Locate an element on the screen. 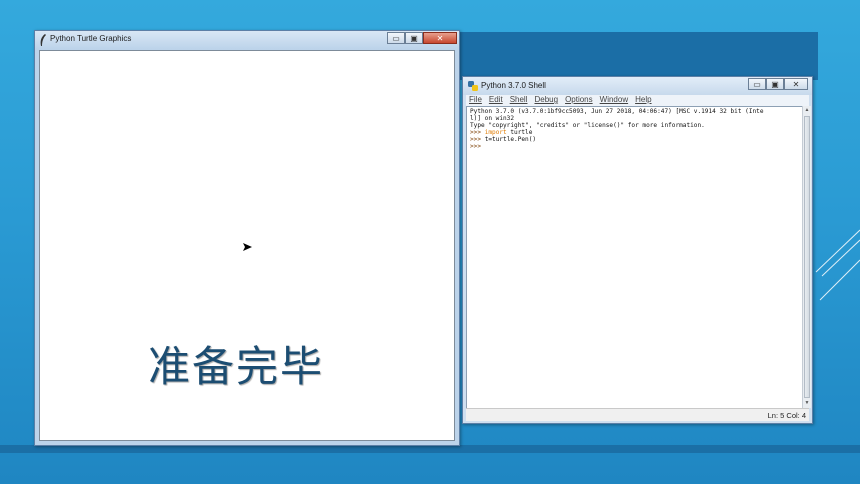  python-icon is located at coordinates (473, 86).